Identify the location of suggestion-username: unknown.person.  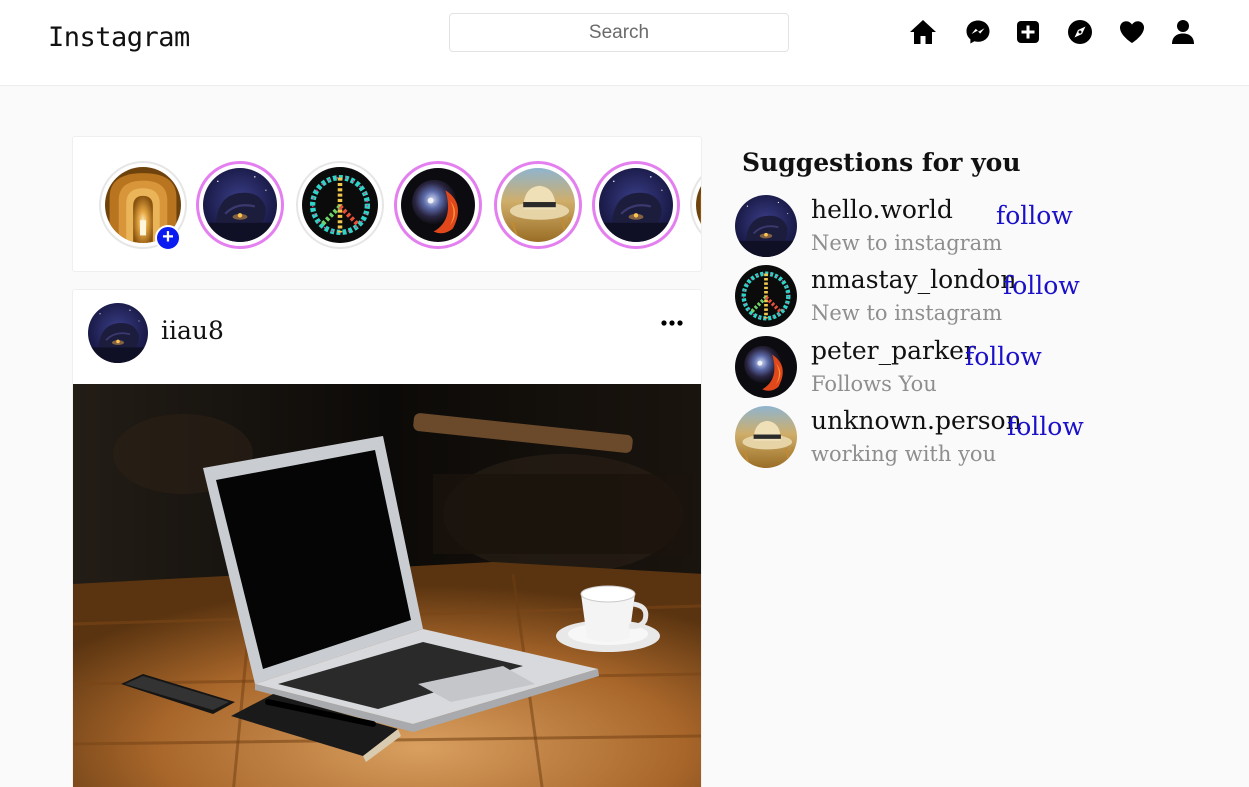
(916, 420).